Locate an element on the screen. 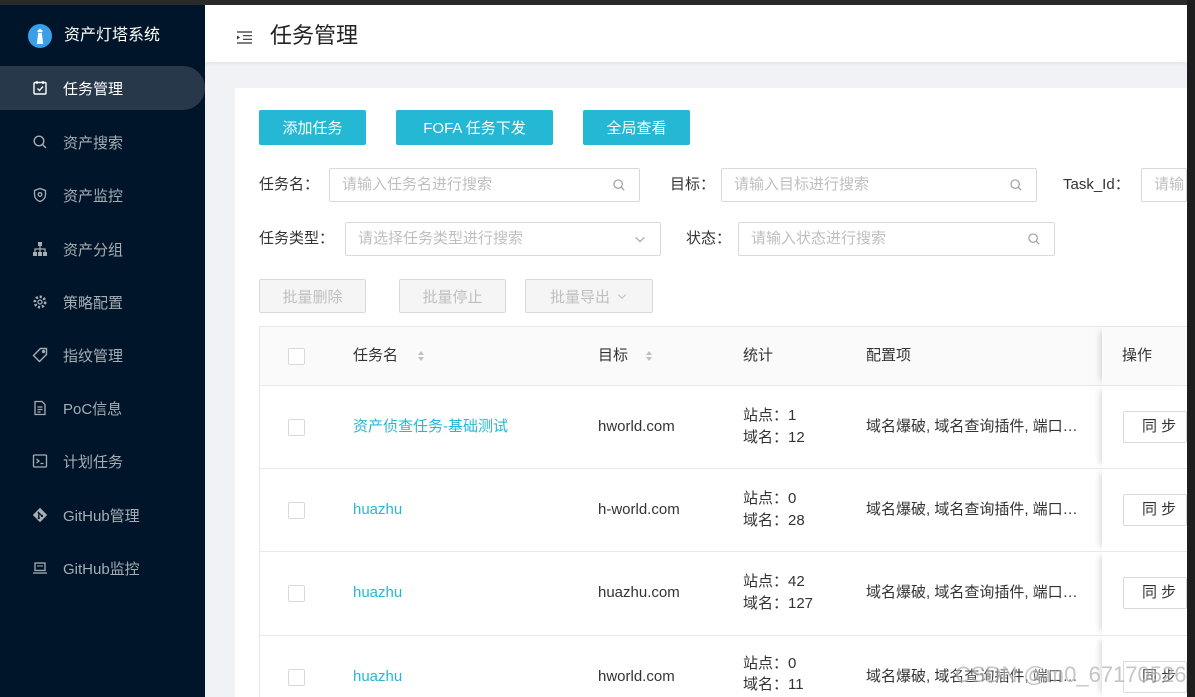 The image size is (1195, 697). bulk-export-dropdown: 批量导出 is located at coordinates (589, 296).